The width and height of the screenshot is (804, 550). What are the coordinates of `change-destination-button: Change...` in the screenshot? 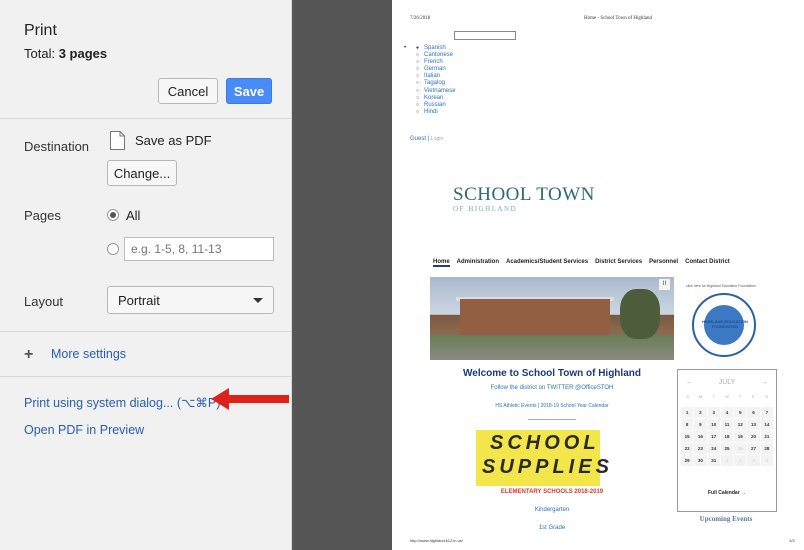 It's located at (142, 173).